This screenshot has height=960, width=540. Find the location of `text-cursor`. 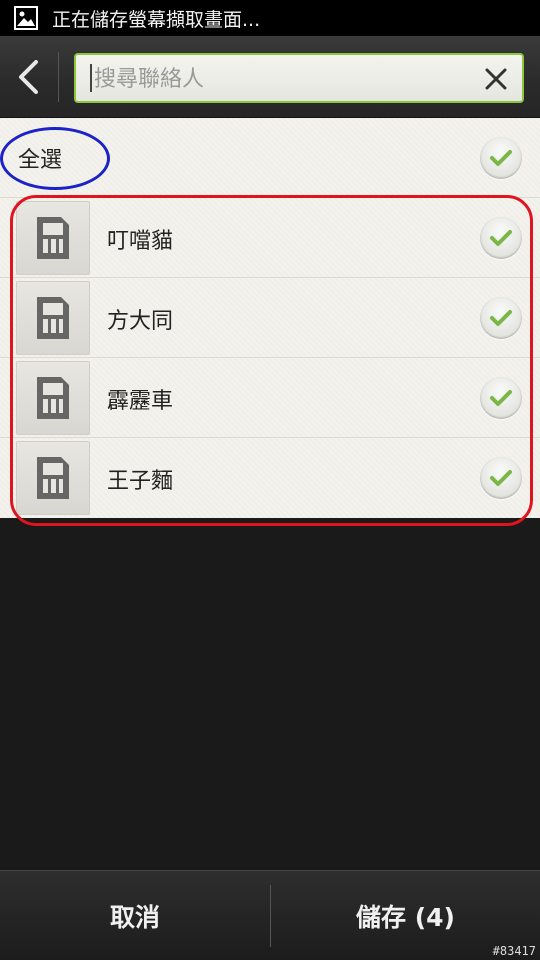

text-cursor is located at coordinates (91, 78).